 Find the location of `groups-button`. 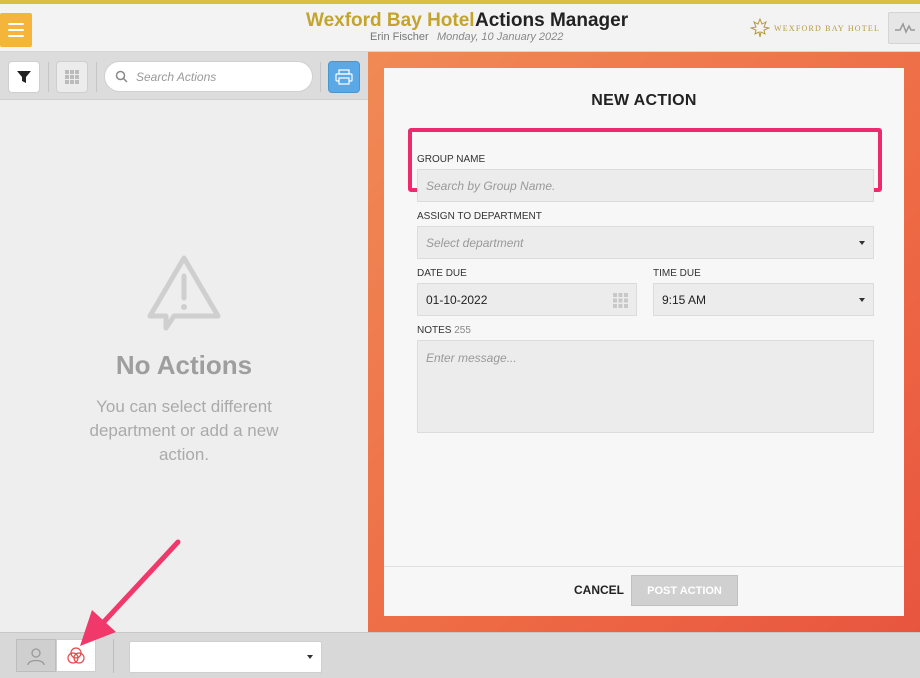

groups-button is located at coordinates (76, 655).